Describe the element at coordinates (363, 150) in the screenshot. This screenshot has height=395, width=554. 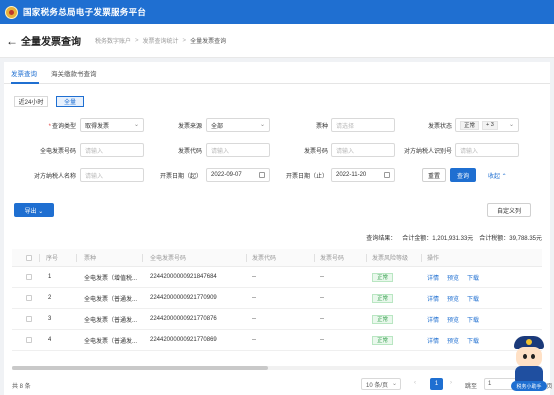
I see `number-input: 请输入` at that location.